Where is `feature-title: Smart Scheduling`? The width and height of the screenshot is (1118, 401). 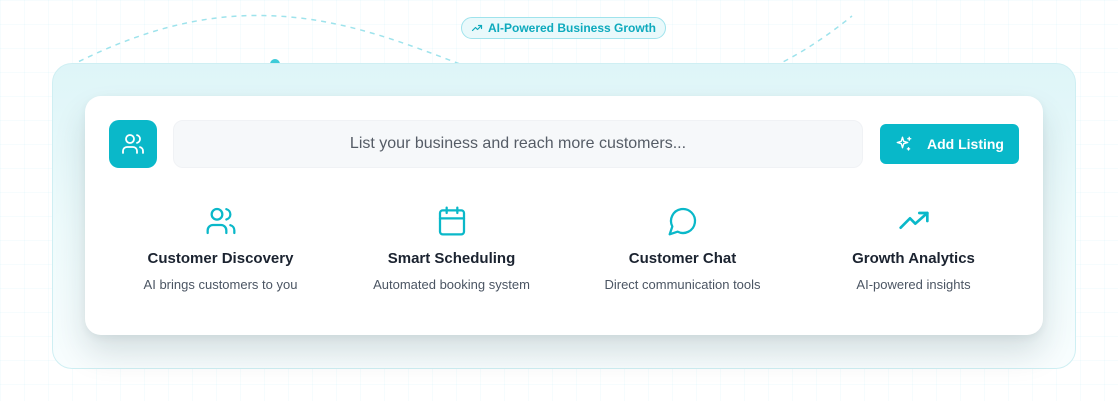
feature-title: Smart Scheduling is located at coordinates (451, 258).